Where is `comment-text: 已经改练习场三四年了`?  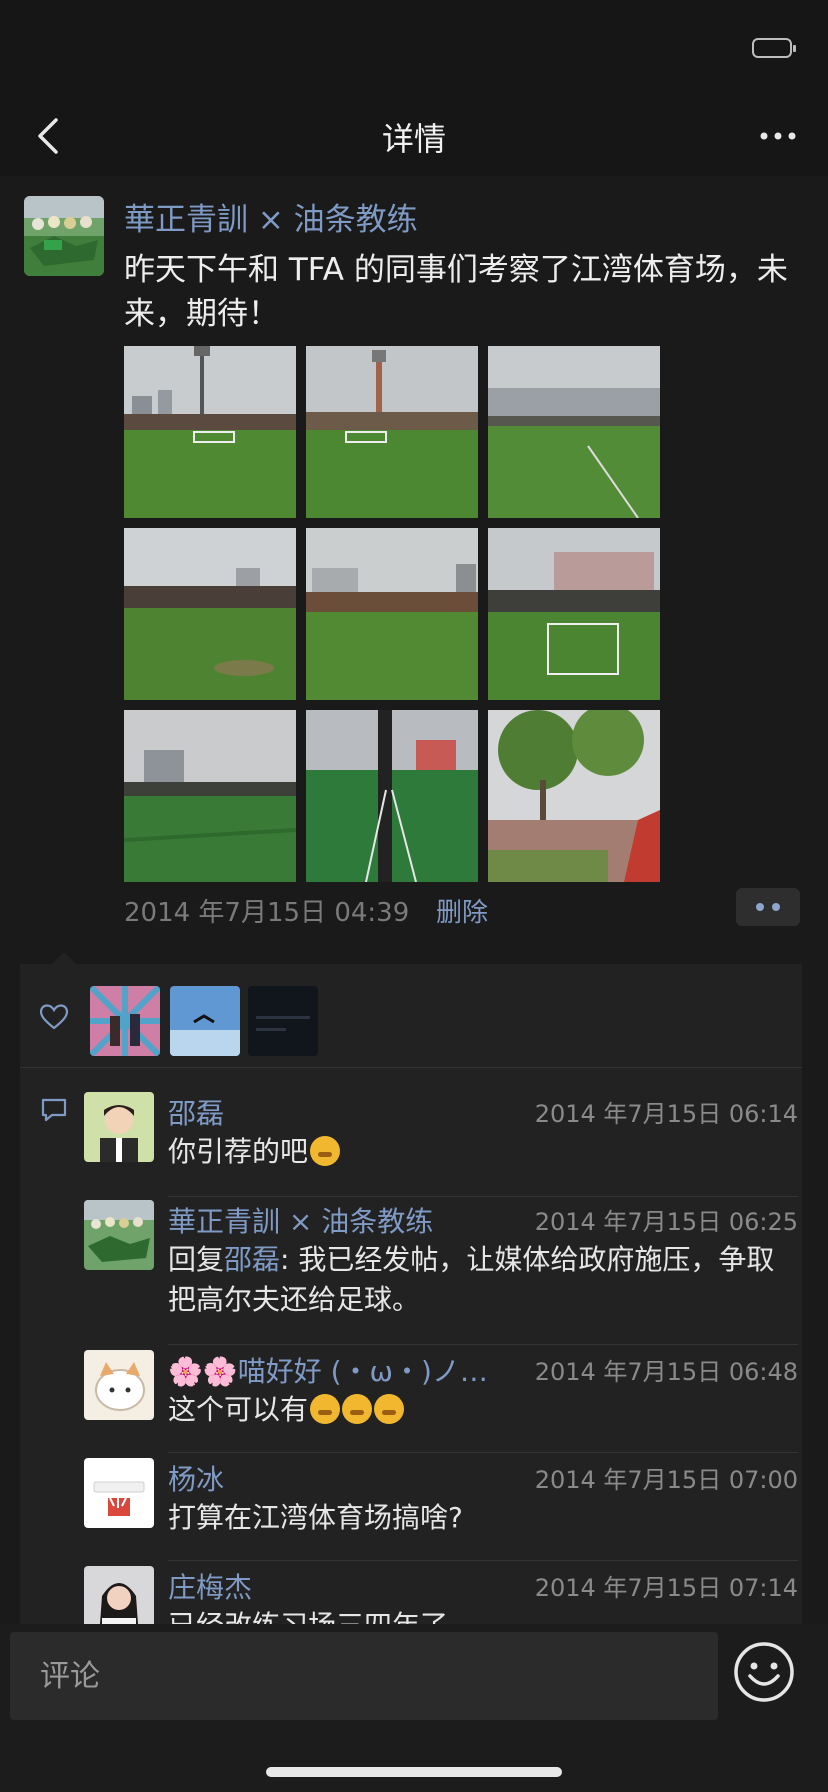 comment-text: 已经改练习场三四年了 is located at coordinates (483, 1615).